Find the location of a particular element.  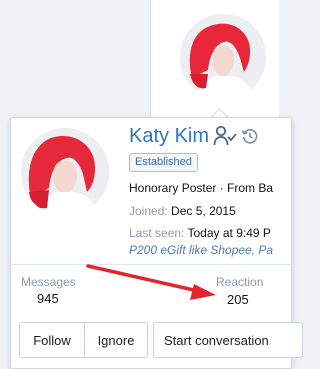

history-icon is located at coordinates (250, 136).